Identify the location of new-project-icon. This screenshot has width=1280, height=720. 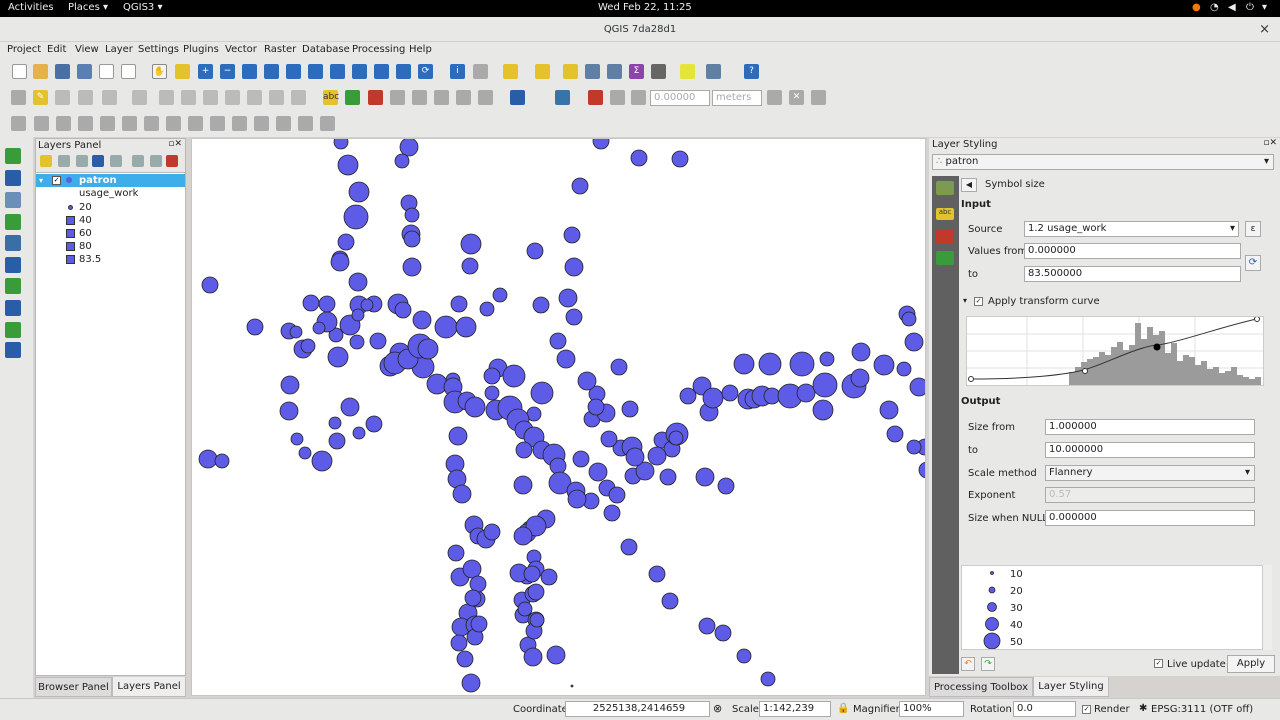
(19, 71).